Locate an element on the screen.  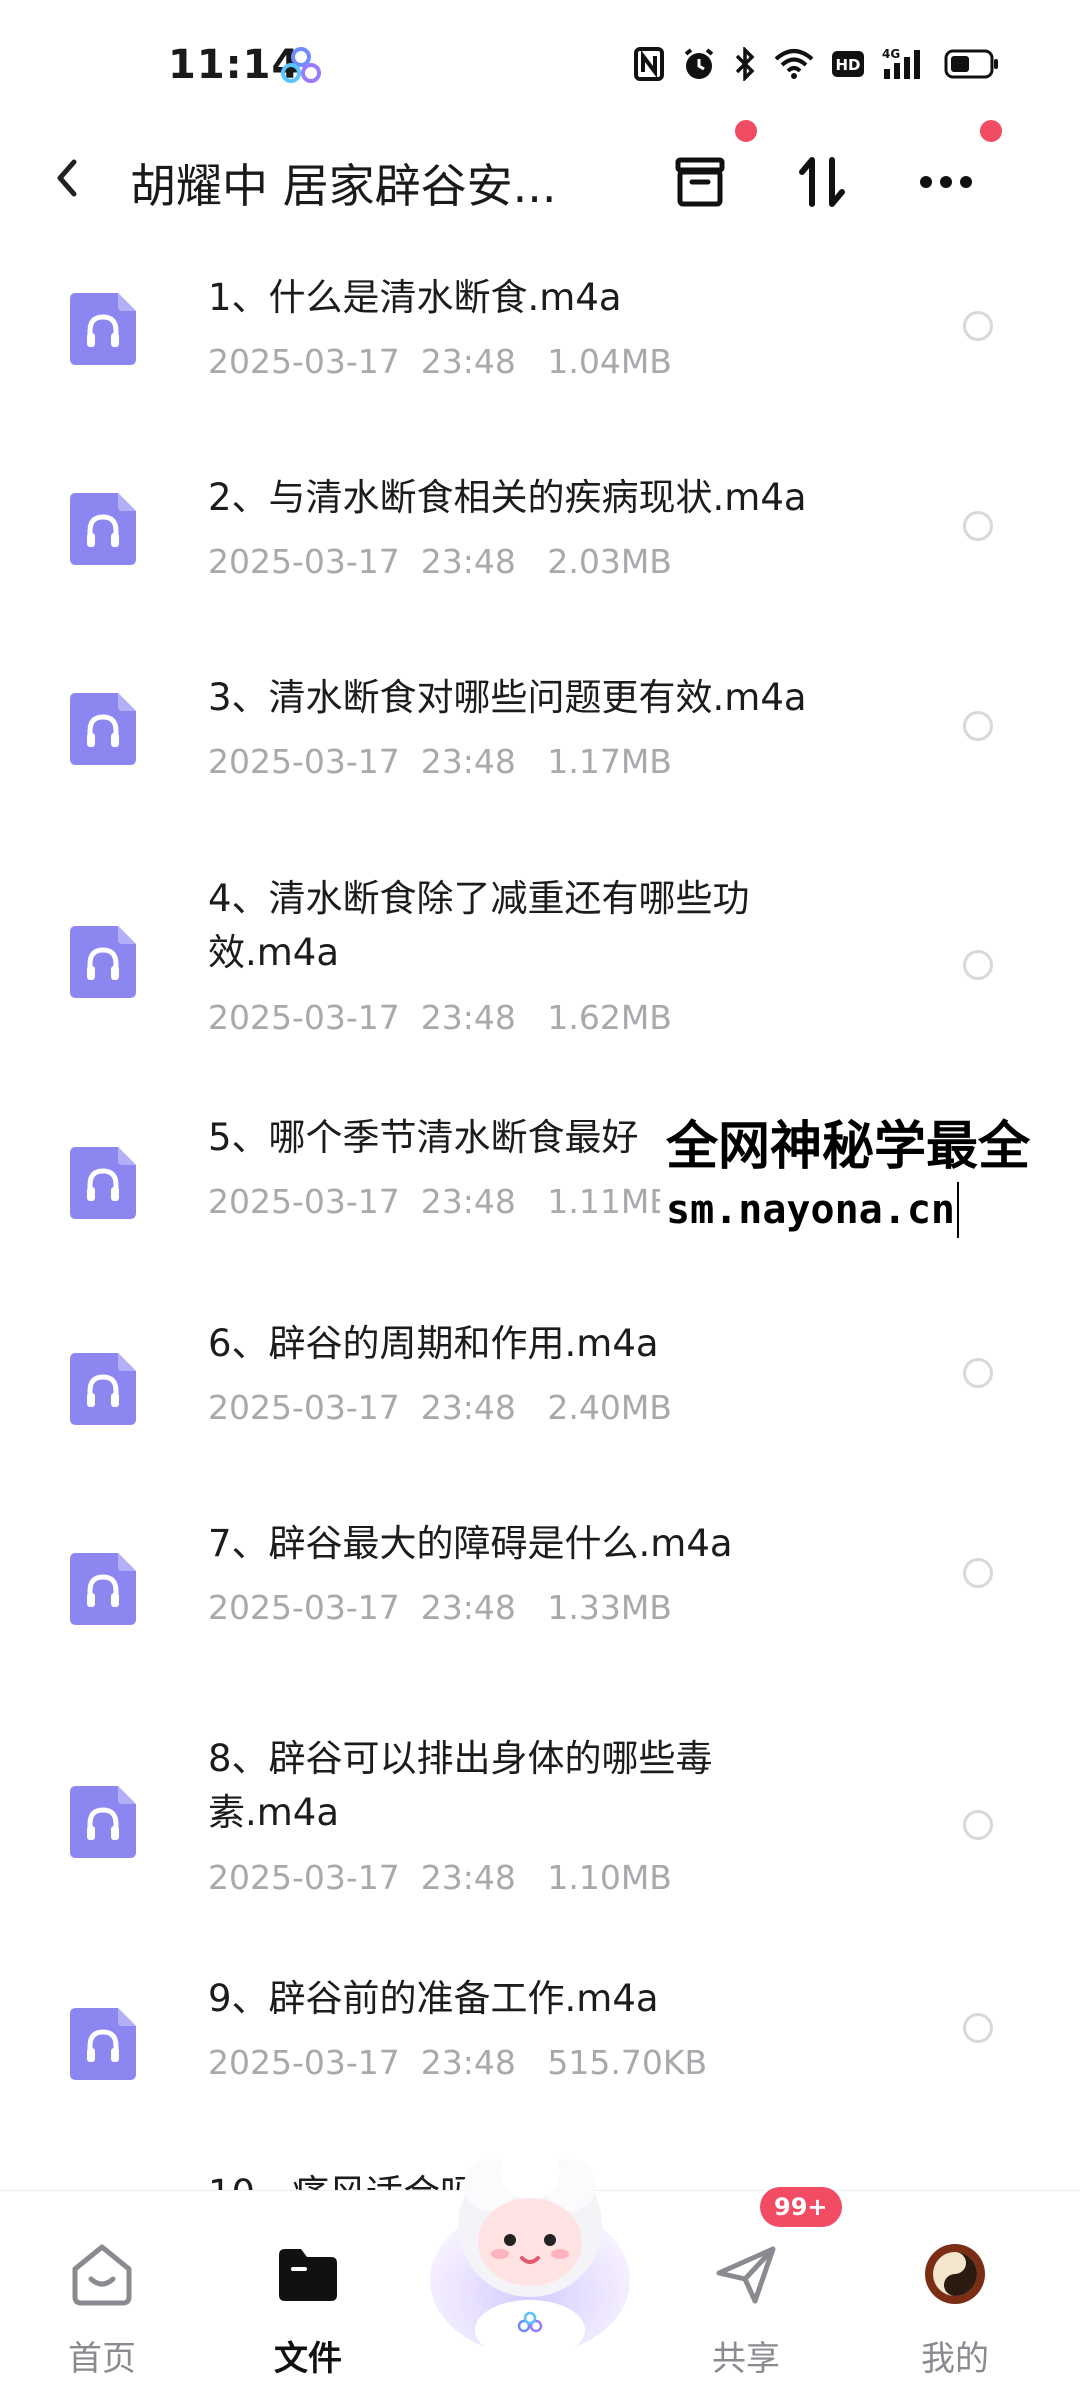
more-button is located at coordinates (946, 182).